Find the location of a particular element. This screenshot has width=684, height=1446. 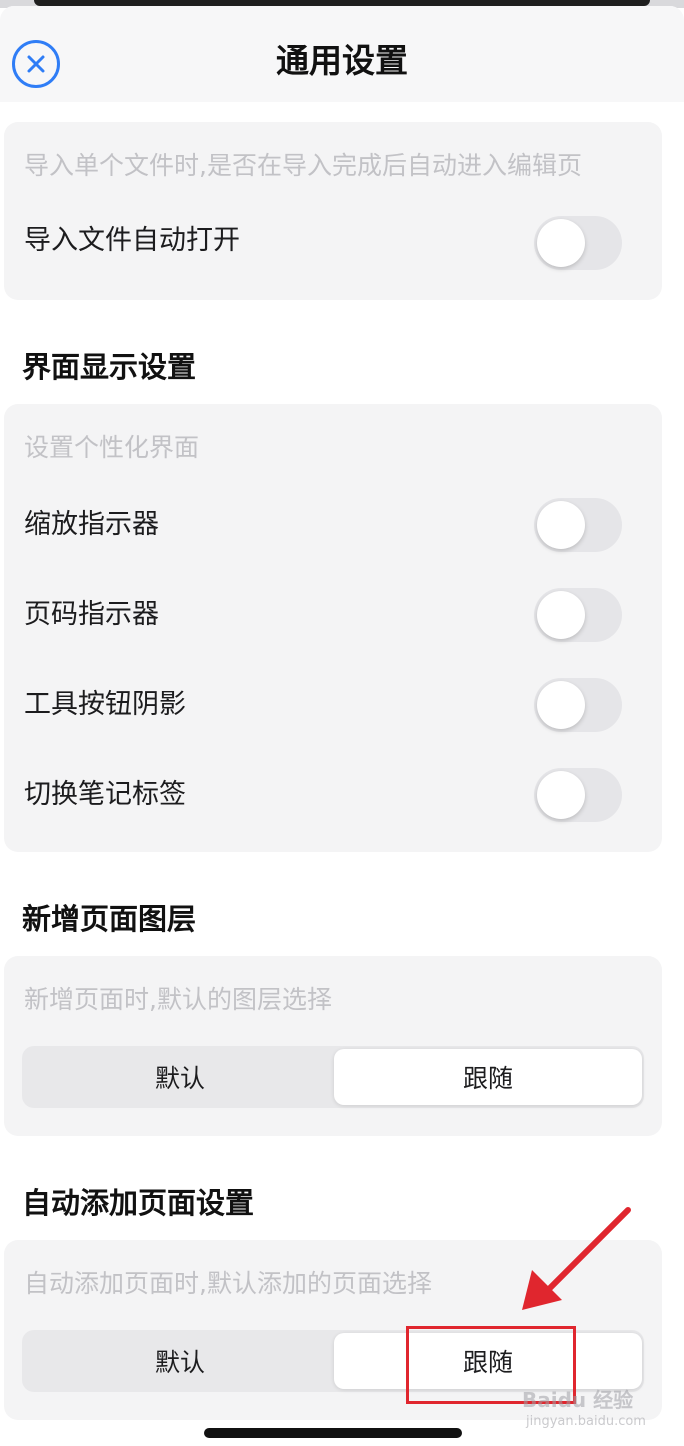

watermark: Baidu 经验 is located at coordinates (578, 1400).